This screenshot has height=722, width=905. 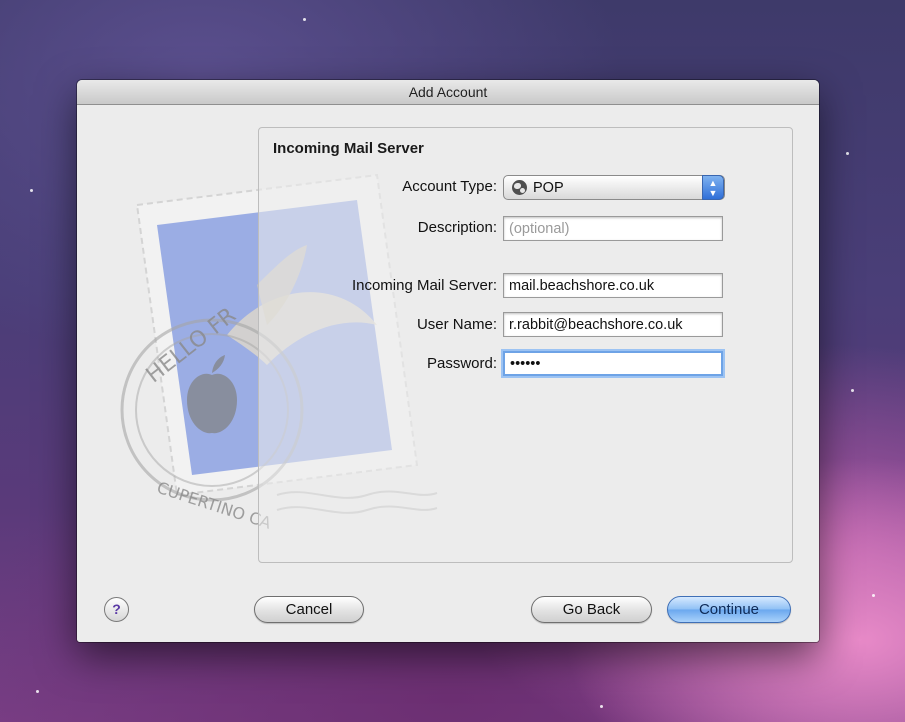 What do you see at coordinates (457, 227) in the screenshot?
I see `description-label: Description:` at bounding box center [457, 227].